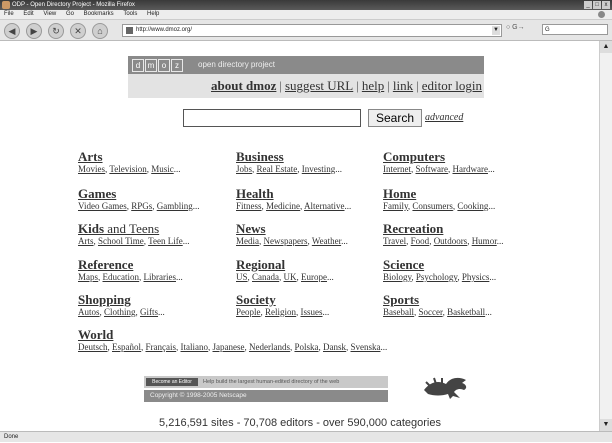  What do you see at coordinates (469, 169) in the screenshot?
I see `subcategory-link: Hardware` at bounding box center [469, 169].